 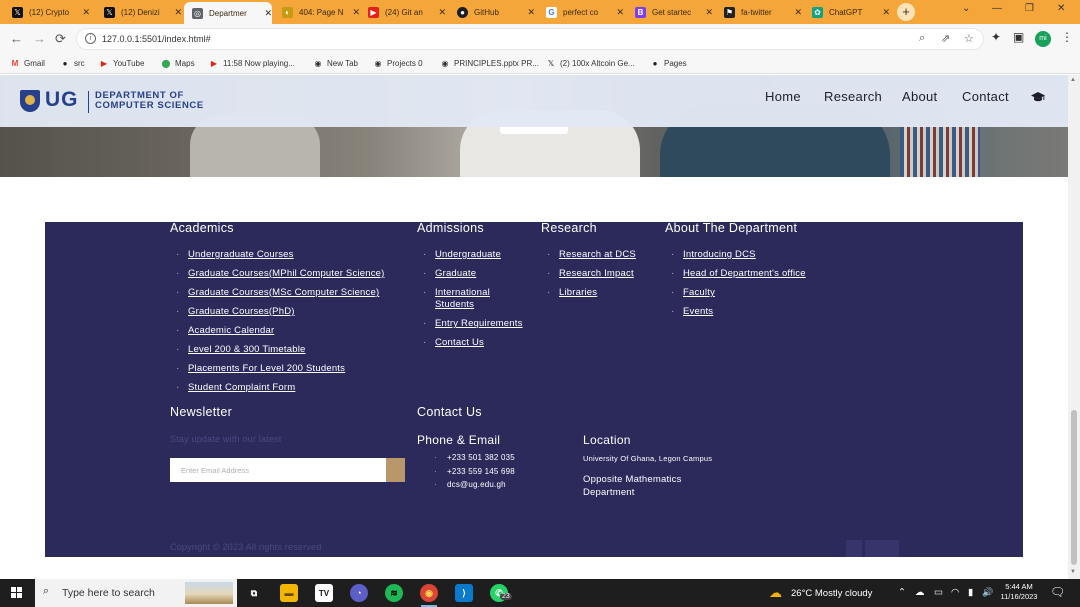 What do you see at coordinates (1019, 592) in the screenshot?
I see `taskbar-clock: 5:44 AM 11/16/2023` at bounding box center [1019, 592].